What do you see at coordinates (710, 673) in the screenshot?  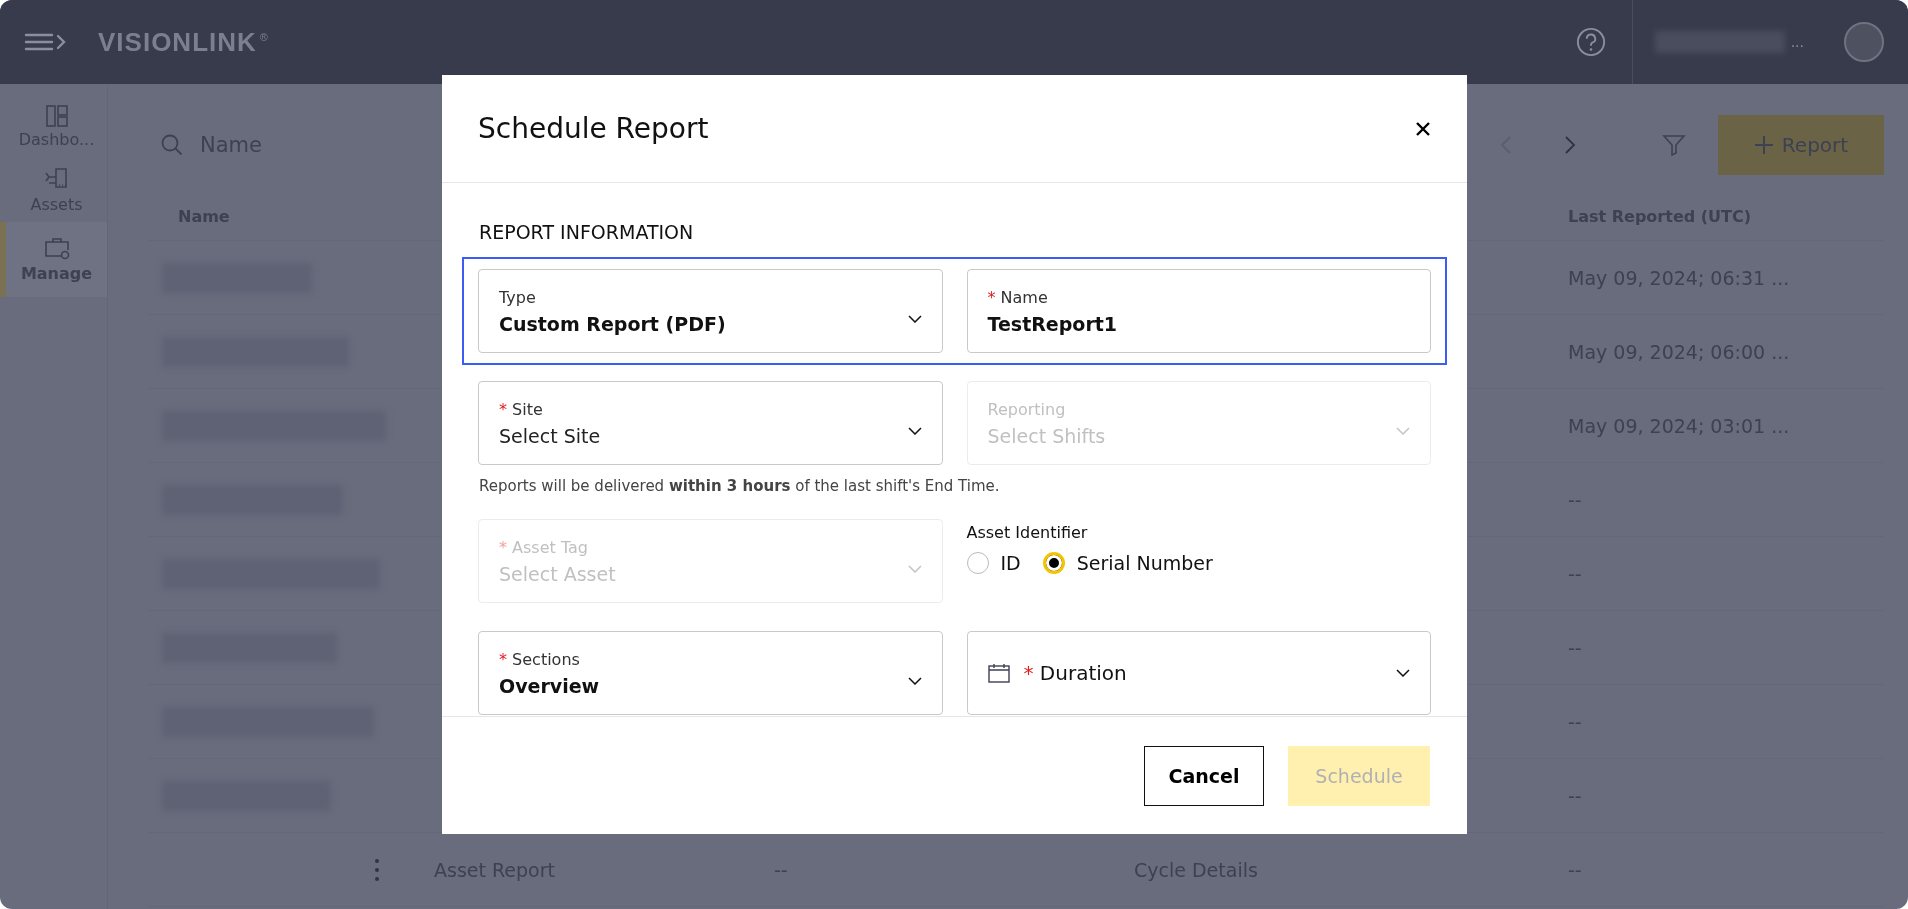 I see `dropdown-field: * Sections Overview` at bounding box center [710, 673].